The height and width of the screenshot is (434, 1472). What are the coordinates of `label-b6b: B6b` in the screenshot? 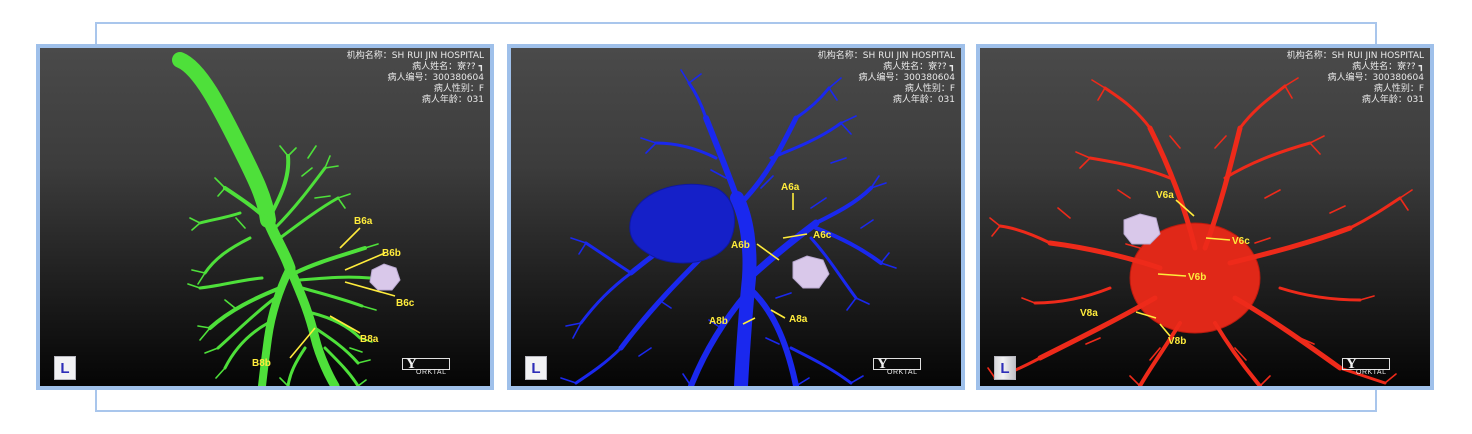 It's located at (391, 253).